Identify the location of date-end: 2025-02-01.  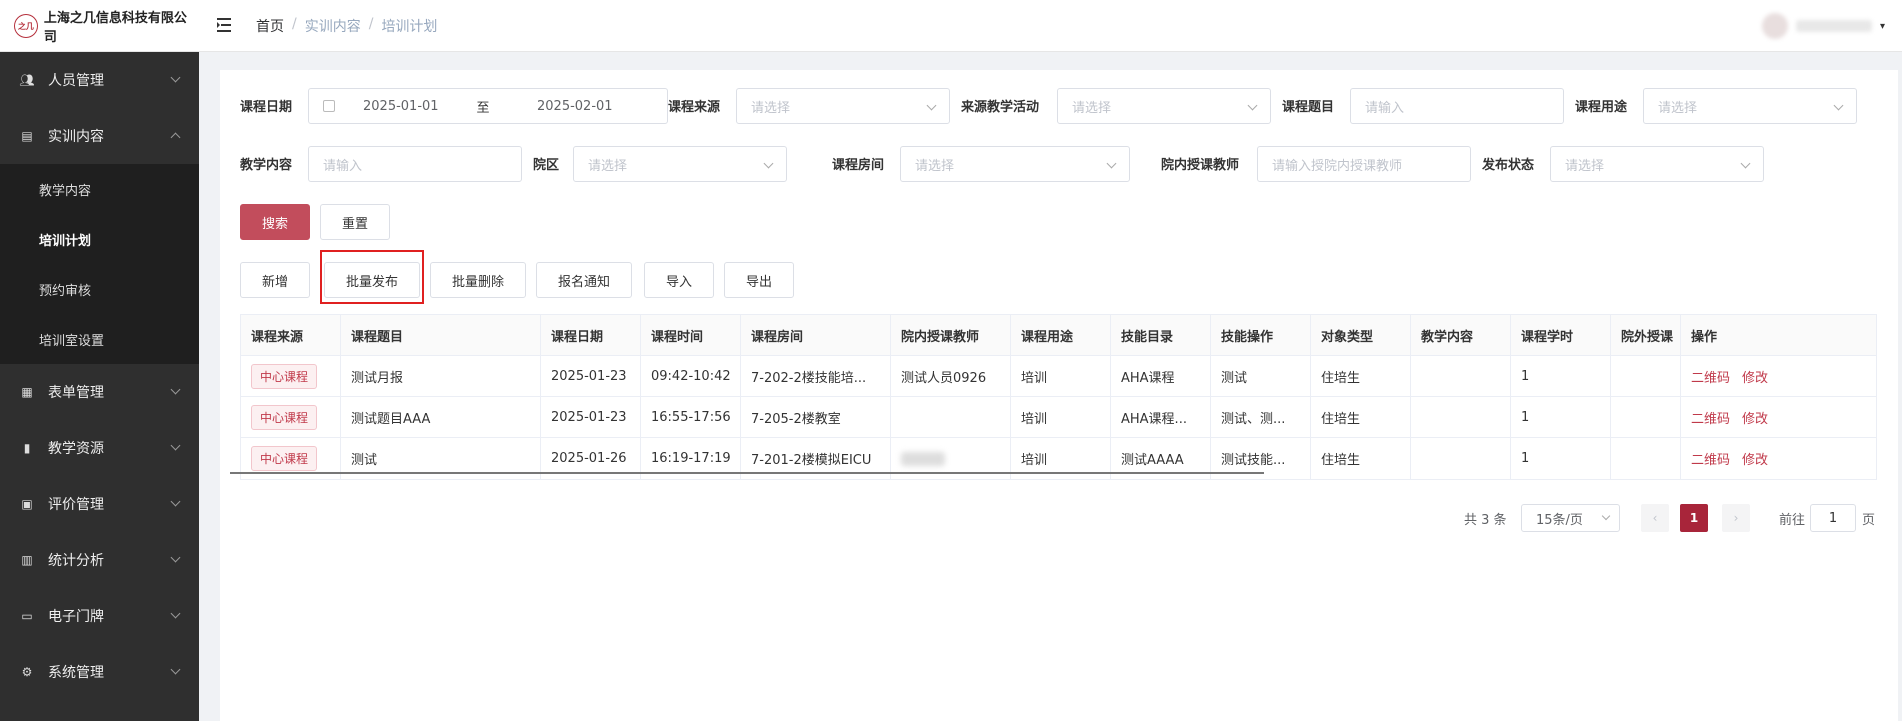
(560, 106).